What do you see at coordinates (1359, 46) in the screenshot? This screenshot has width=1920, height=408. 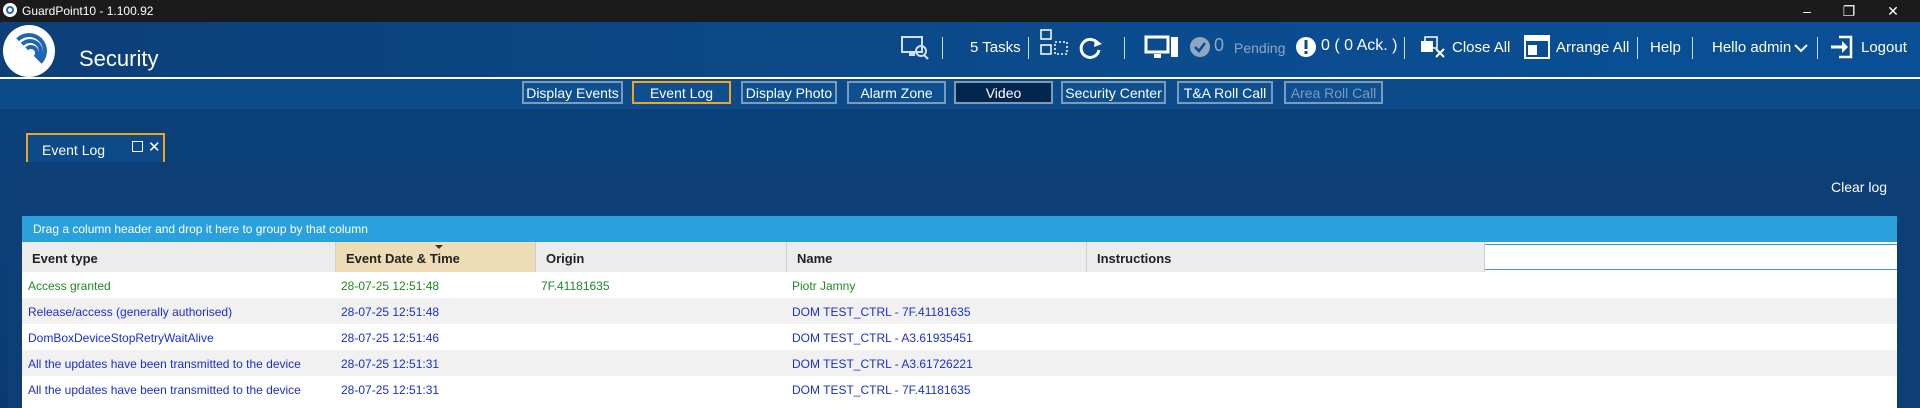 I see `acknowledge-counter: 0 ( 0 Ack. )` at bounding box center [1359, 46].